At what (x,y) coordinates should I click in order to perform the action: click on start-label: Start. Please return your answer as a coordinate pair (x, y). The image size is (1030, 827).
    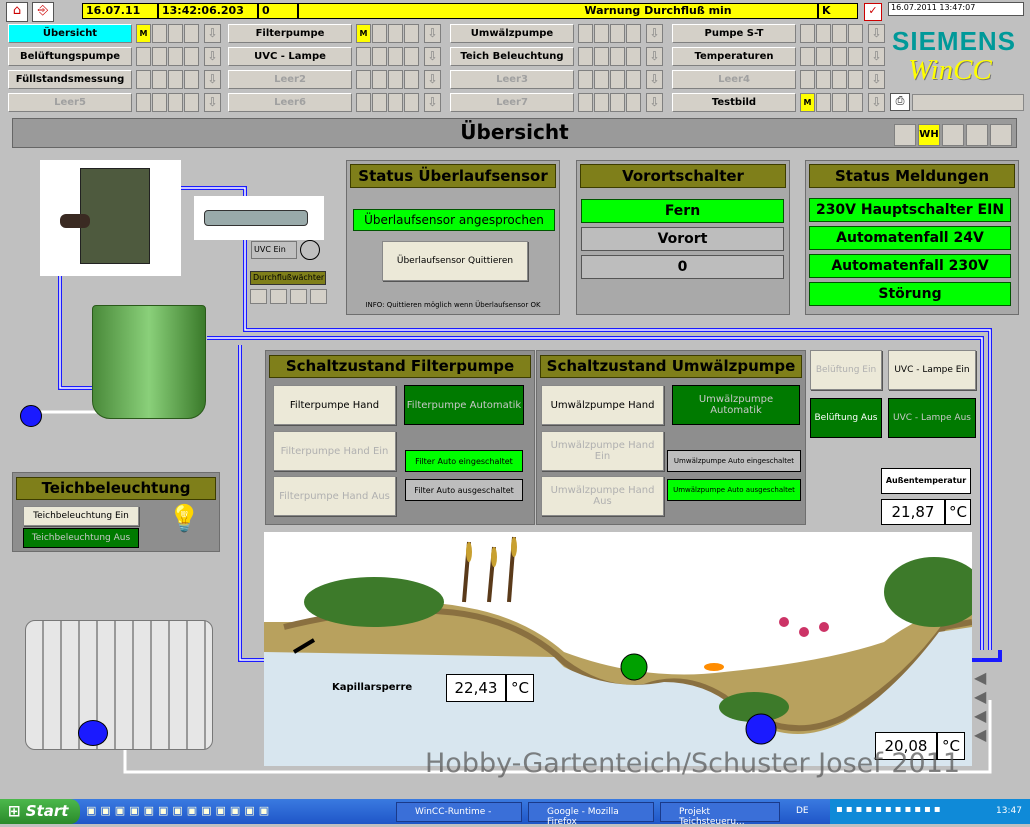
    Looking at the image, I should click on (47, 811).